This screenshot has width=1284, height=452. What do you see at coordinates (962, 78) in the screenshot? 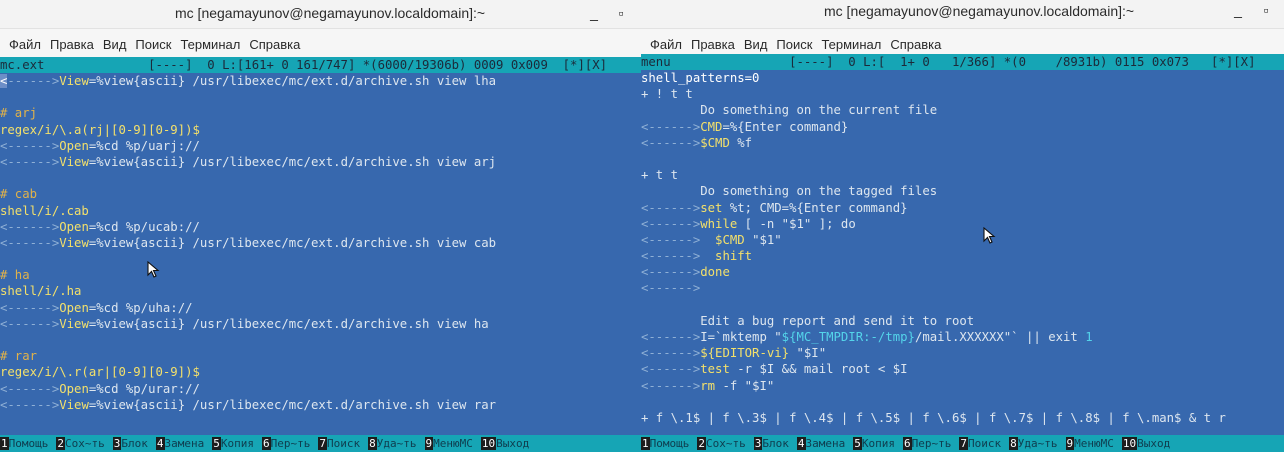
I see `editor-line: shell_patterns=0` at bounding box center [962, 78].